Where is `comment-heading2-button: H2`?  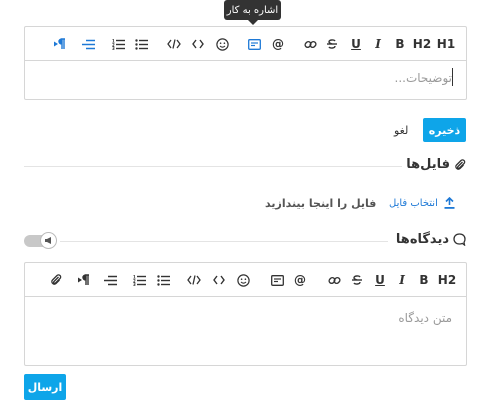
comment-heading2-button: H2 is located at coordinates (447, 280).